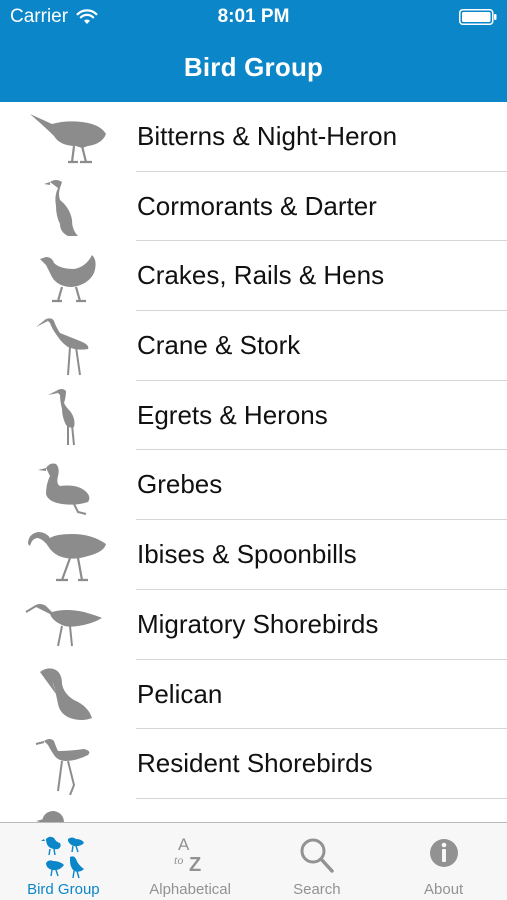  I want to click on tab-label: About, so click(444, 889).